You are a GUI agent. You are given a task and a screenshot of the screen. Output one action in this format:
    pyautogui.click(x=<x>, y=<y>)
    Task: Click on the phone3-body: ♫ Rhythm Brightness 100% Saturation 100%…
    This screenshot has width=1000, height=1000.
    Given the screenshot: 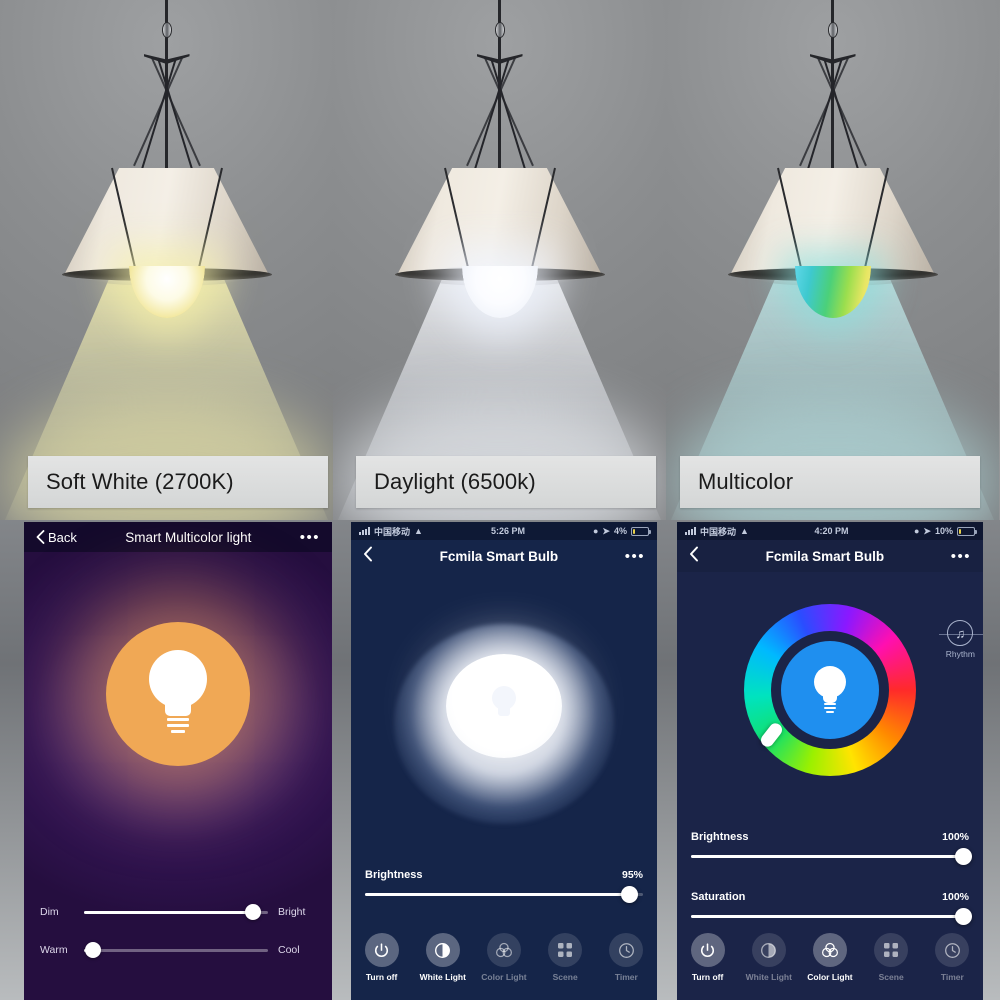 What is the action you would take?
    pyautogui.click(x=830, y=786)
    